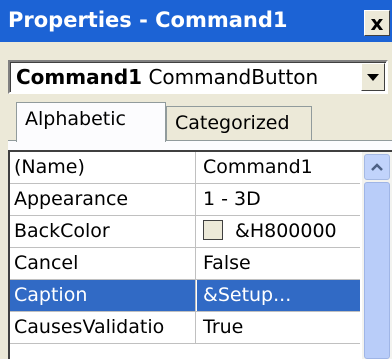 Image resolution: width=392 pixels, height=359 pixels. What do you see at coordinates (213, 230) in the screenshot?
I see `color-swatch` at bounding box center [213, 230].